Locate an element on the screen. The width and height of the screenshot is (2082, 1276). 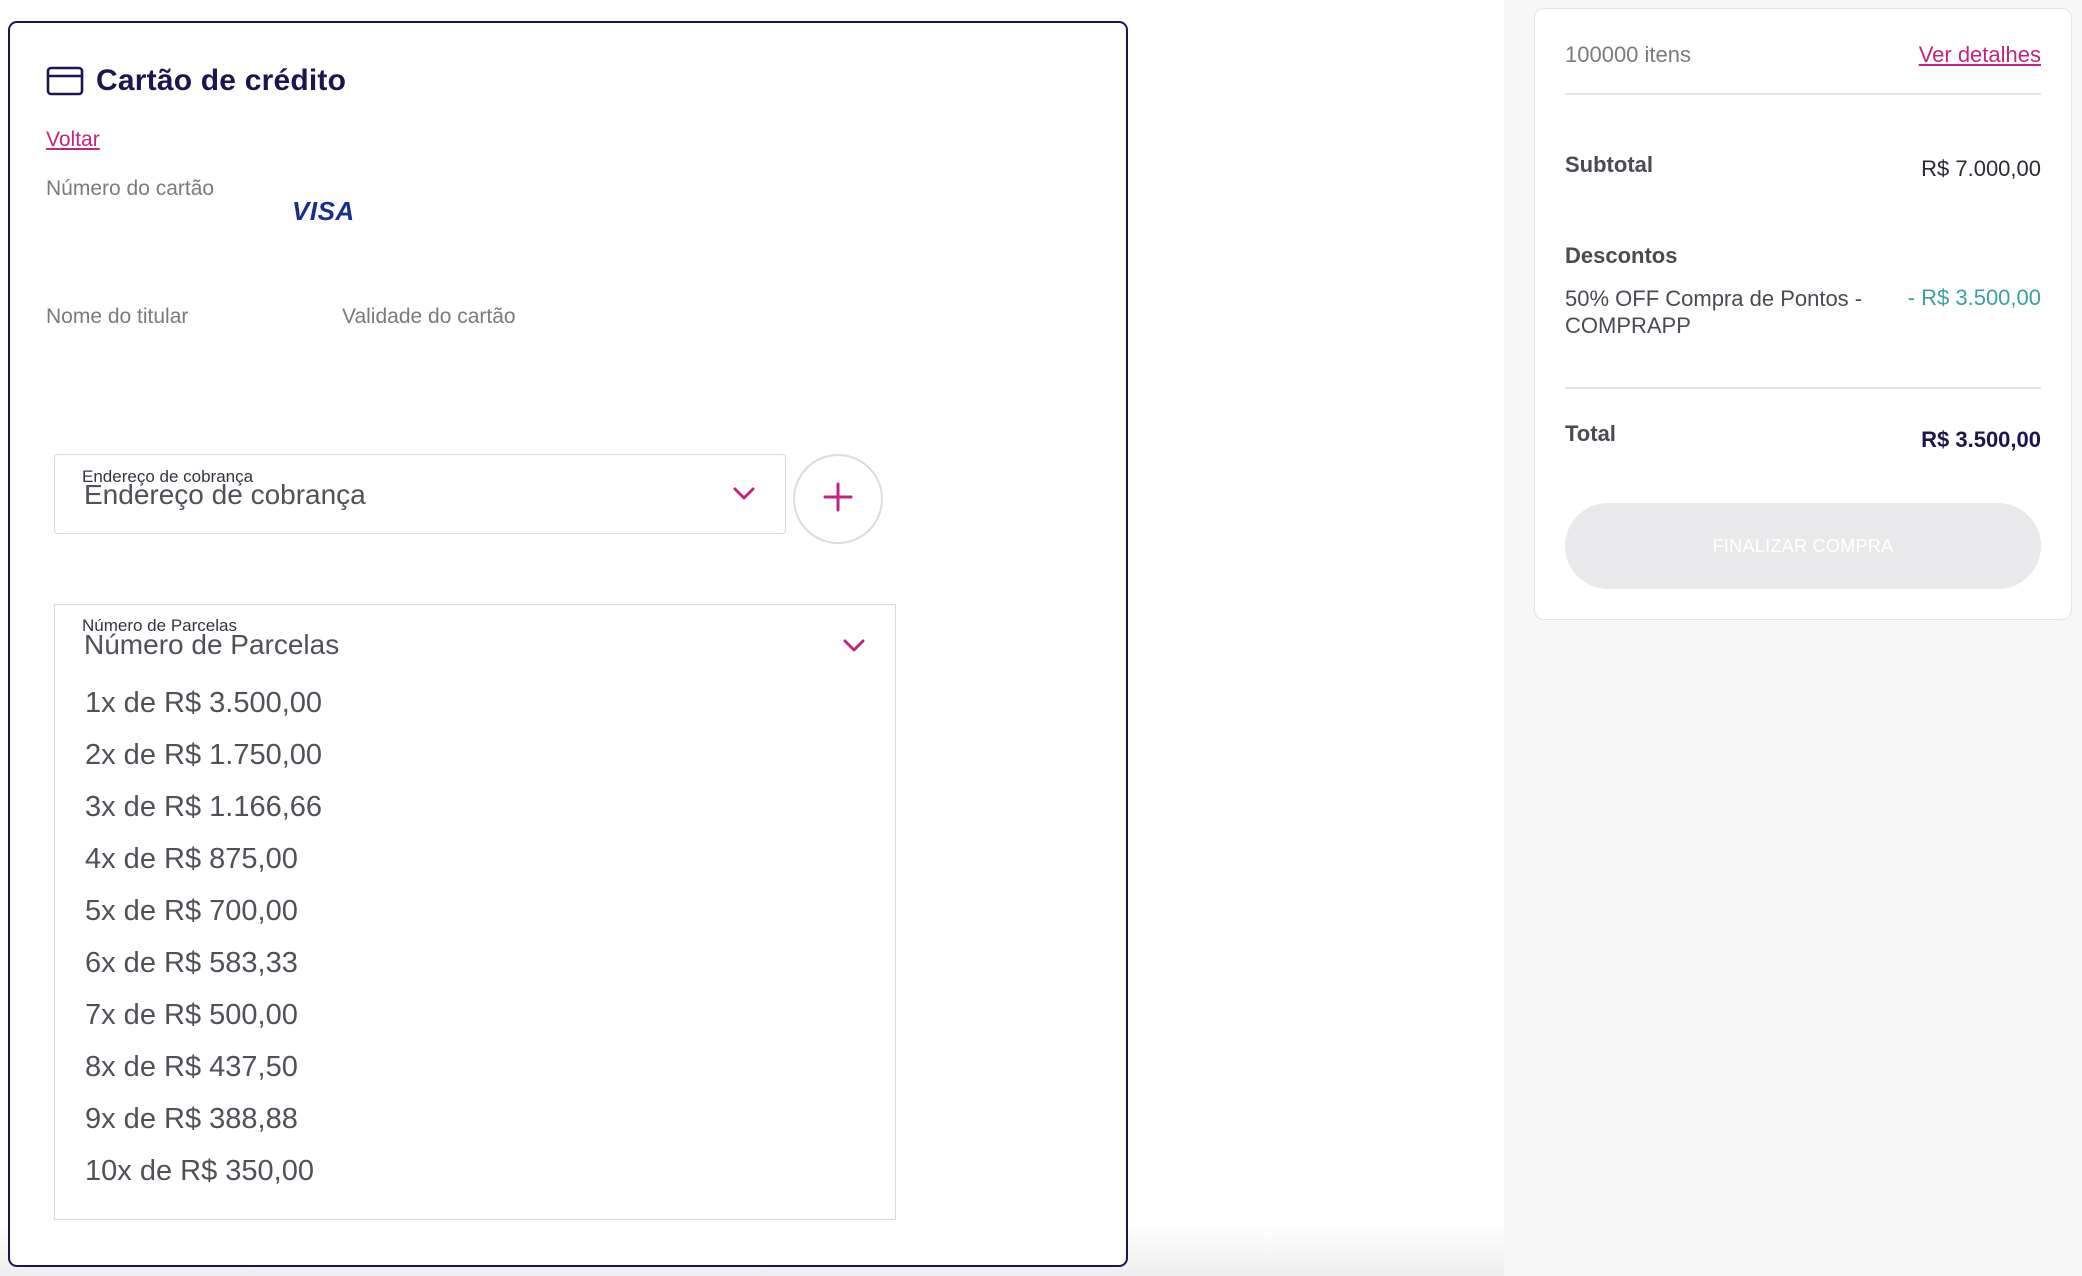
subtotal-label: Subtotal is located at coordinates (1609, 164).